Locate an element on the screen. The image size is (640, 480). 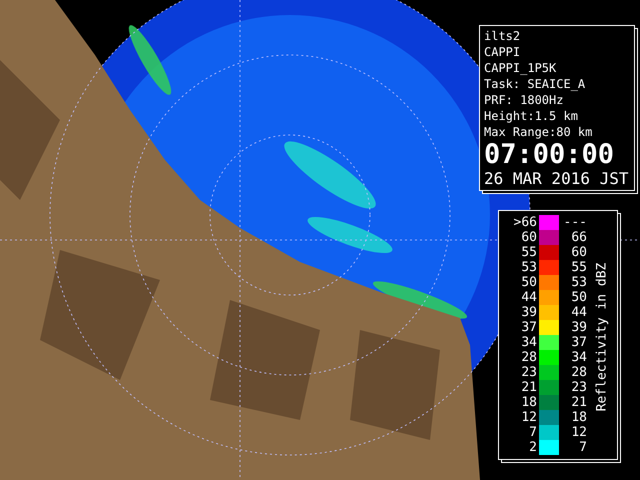
info-text: ilts2 is located at coordinates (503, 36).